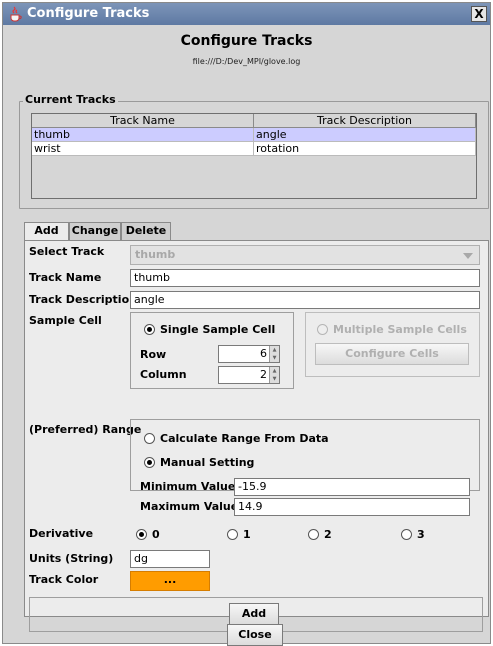 This screenshot has width=493, height=646. Describe the element at coordinates (149, 438) in the screenshot. I see `calc-range-radio` at that location.